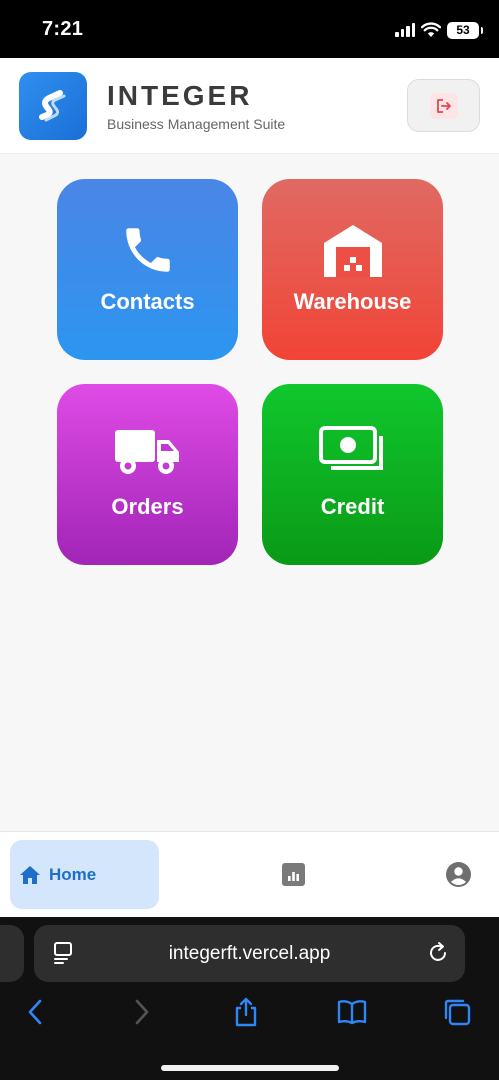 The height and width of the screenshot is (1080, 499). Describe the element at coordinates (73, 874) in the screenshot. I see `nav-home-label: Home` at that location.